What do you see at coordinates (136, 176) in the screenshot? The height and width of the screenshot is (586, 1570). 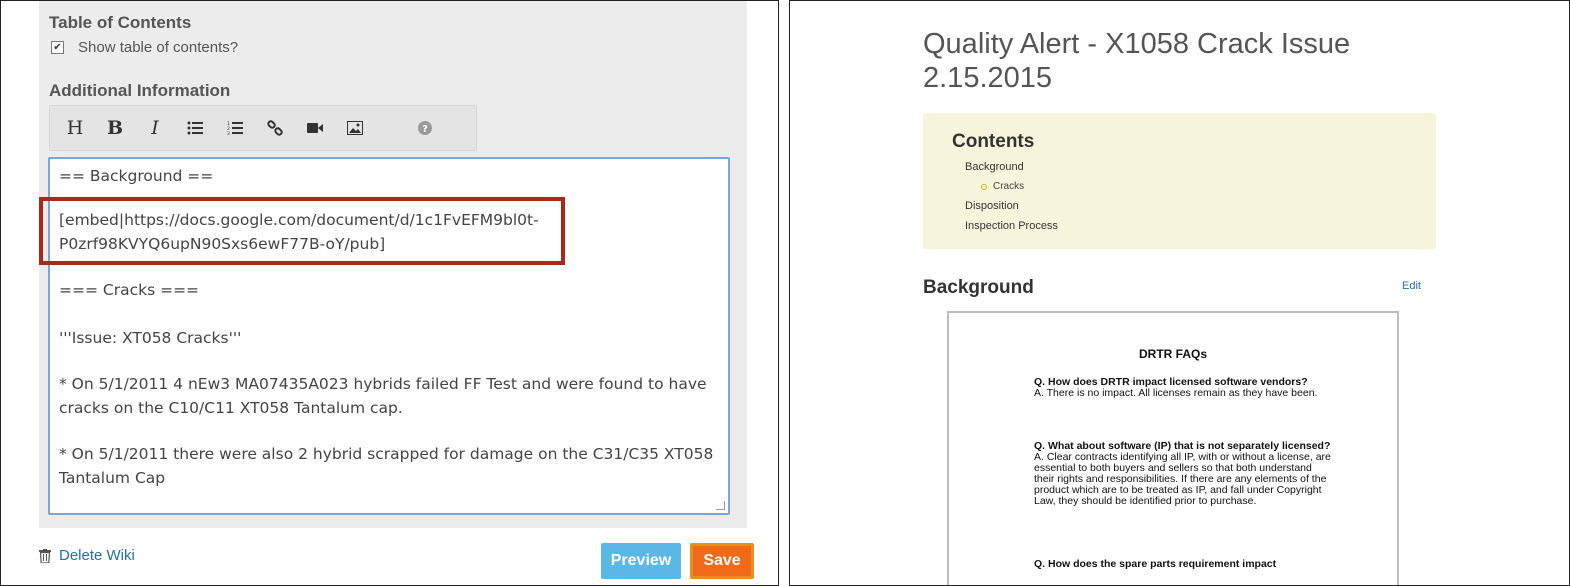 I see `editor-line: == Background ==` at bounding box center [136, 176].